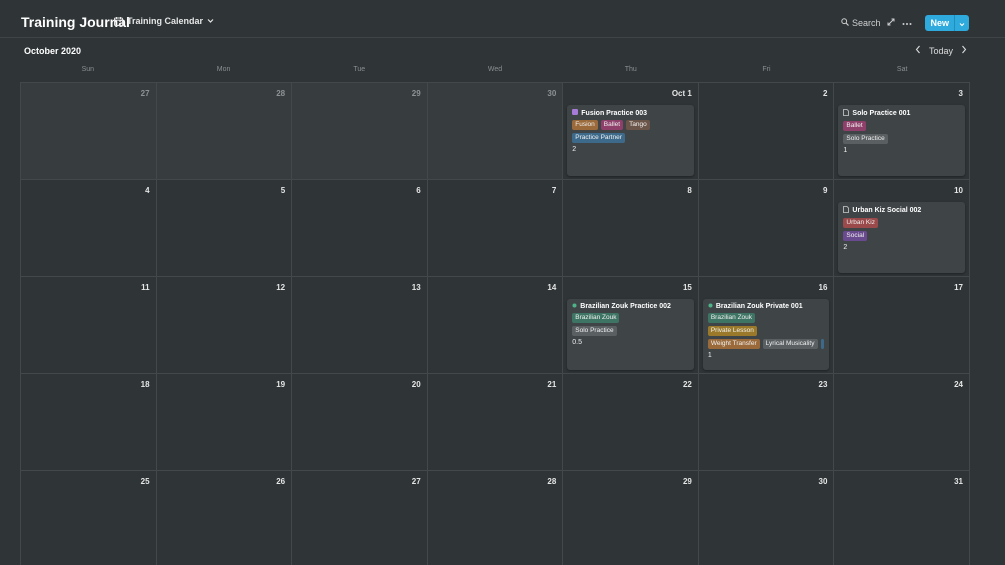 The height and width of the screenshot is (565, 1005). Describe the element at coordinates (89, 325) in the screenshot. I see `calendar-day-cell: 11` at that location.